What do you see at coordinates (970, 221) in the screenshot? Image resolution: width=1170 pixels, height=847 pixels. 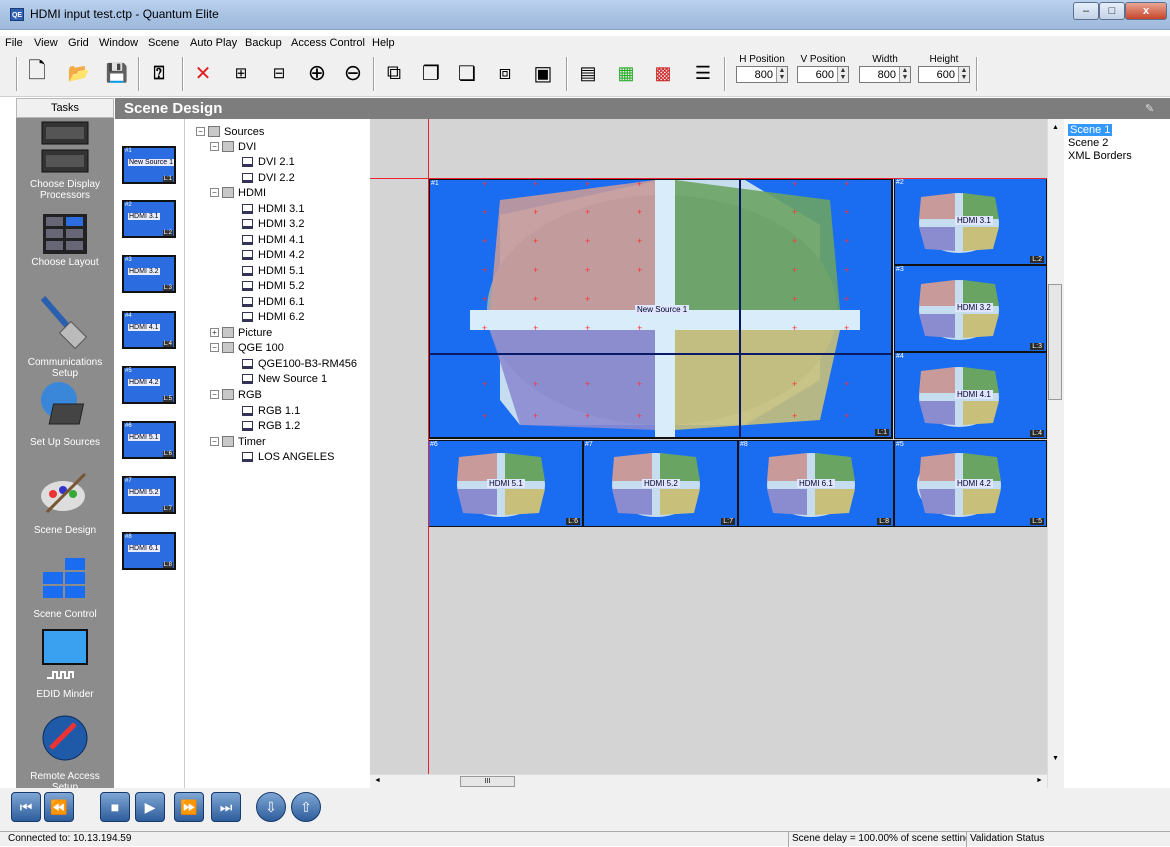 I see `scene-window: #2 HDMI 3.1 L:2` at bounding box center [970, 221].